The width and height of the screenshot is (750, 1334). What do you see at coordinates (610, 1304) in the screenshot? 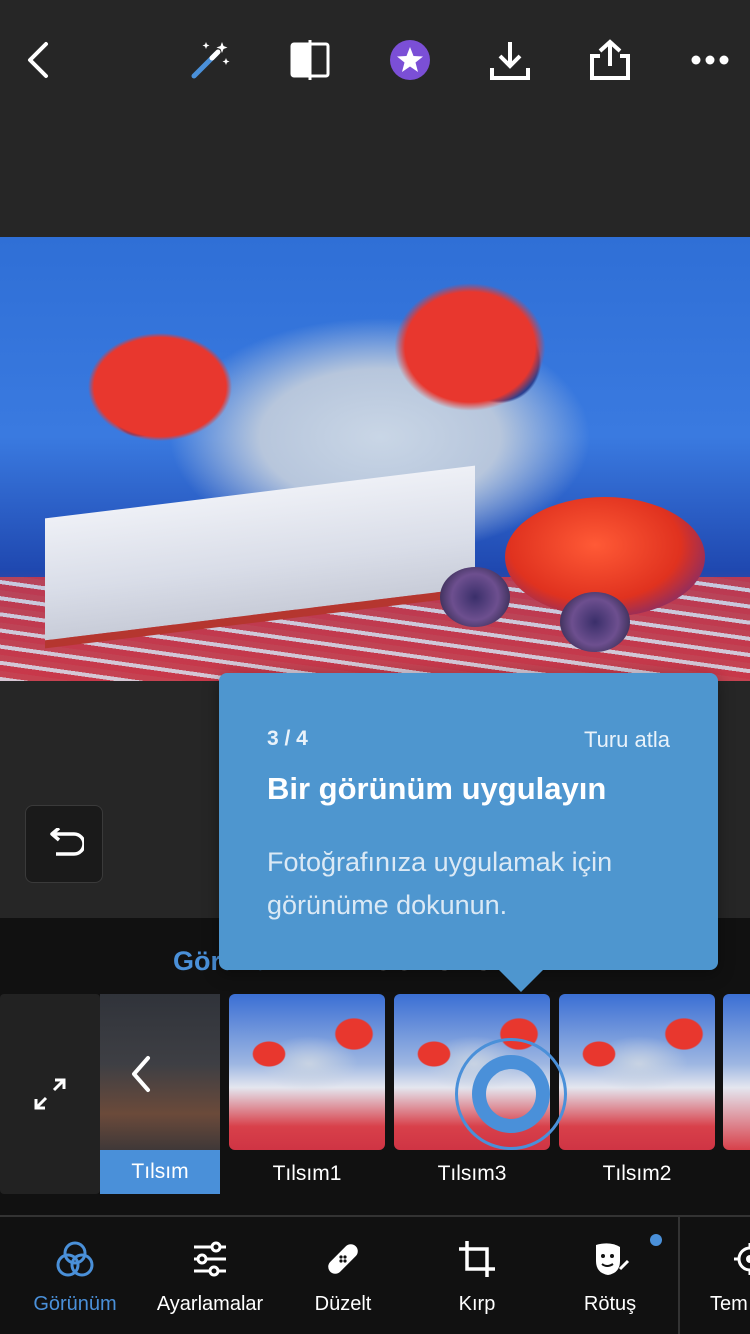
I see `nav-item-label: Rötuş` at bounding box center [610, 1304].